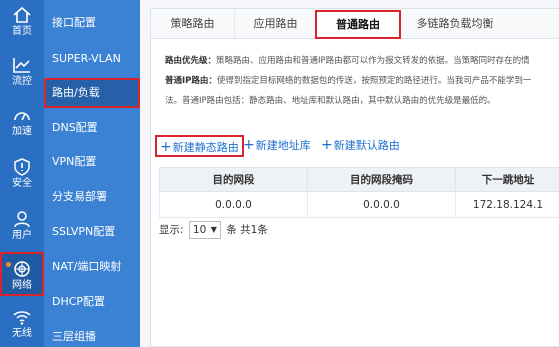  What do you see at coordinates (22, 123) in the screenshot?
I see `rail-item-accelerate: 加速` at bounding box center [22, 123].